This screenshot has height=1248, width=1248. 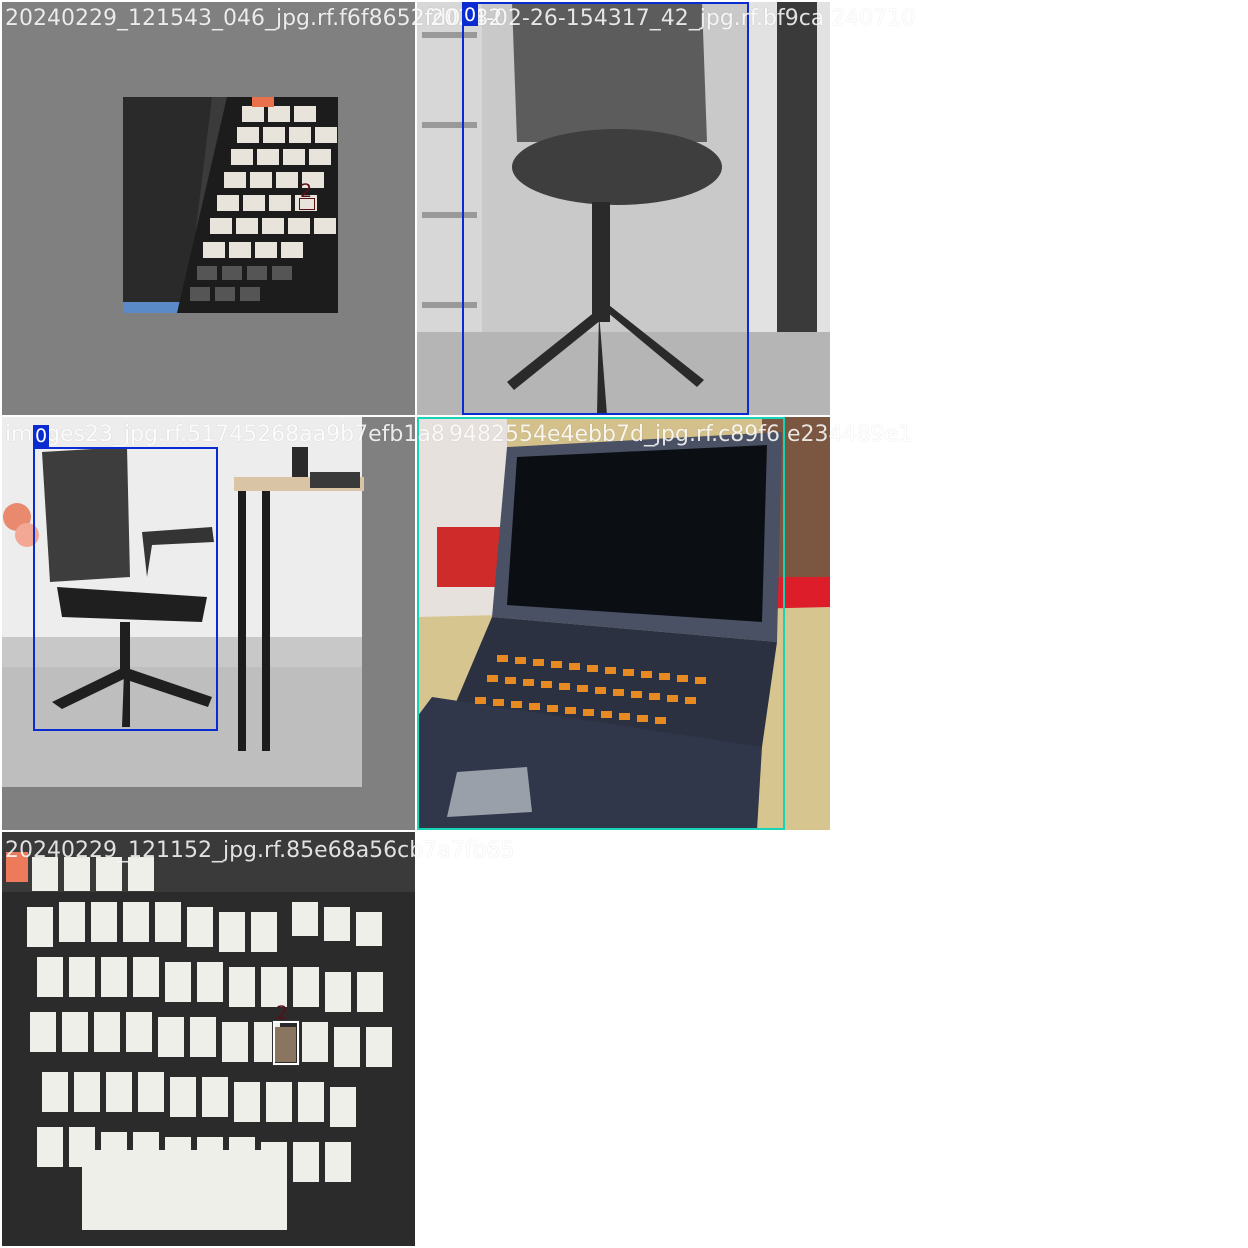 What do you see at coordinates (681, 434) in the screenshot?
I see `tile-filename: 9482554e4ebb7d_jpg.rf.c89f6 e234489e1` at bounding box center [681, 434].